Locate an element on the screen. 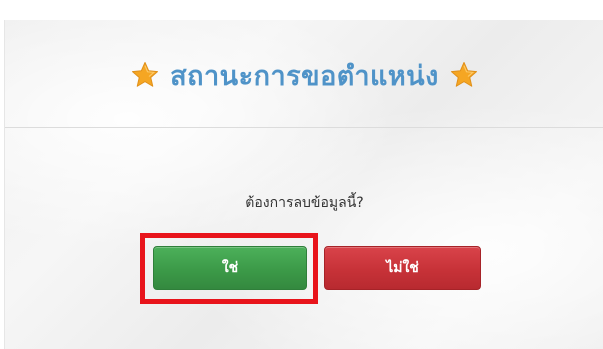 The image size is (603, 349). dialog-title: สถานะการขอตำแหน่ง is located at coordinates (304, 76).